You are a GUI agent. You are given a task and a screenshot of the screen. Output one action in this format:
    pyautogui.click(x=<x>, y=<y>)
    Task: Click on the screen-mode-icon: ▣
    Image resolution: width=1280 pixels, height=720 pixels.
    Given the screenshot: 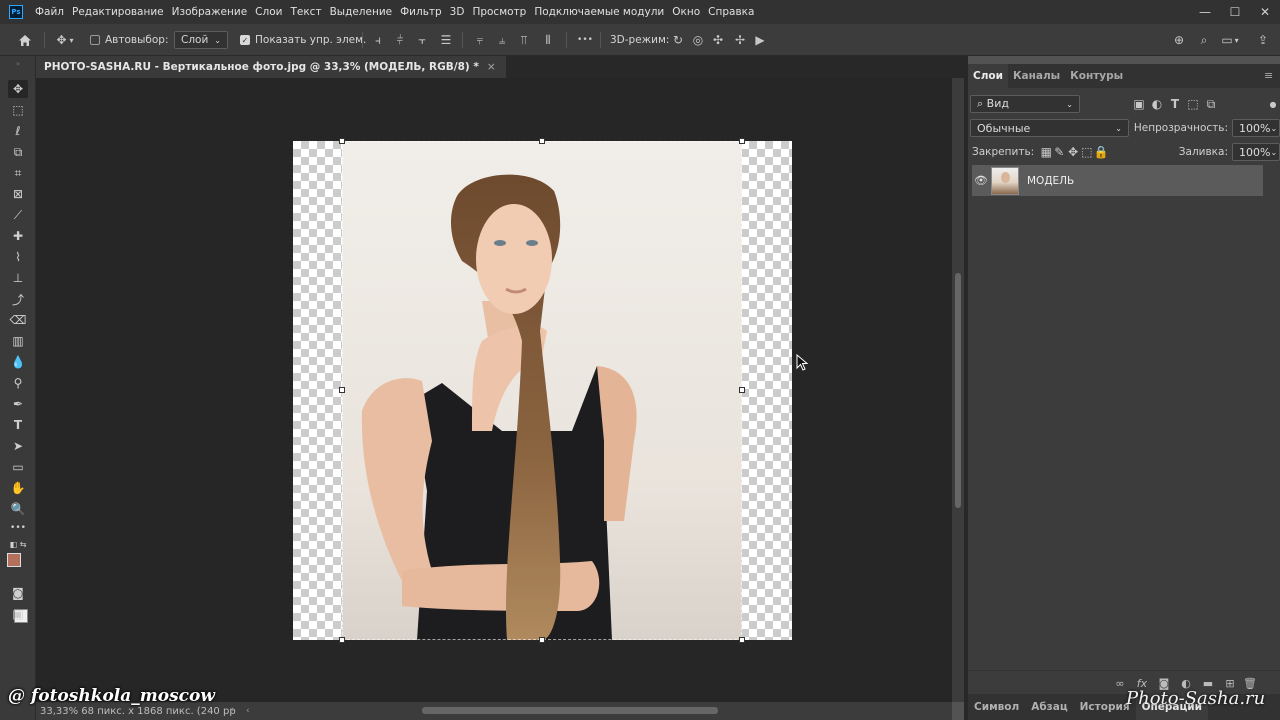 What is the action you would take?
    pyautogui.click(x=18, y=614)
    